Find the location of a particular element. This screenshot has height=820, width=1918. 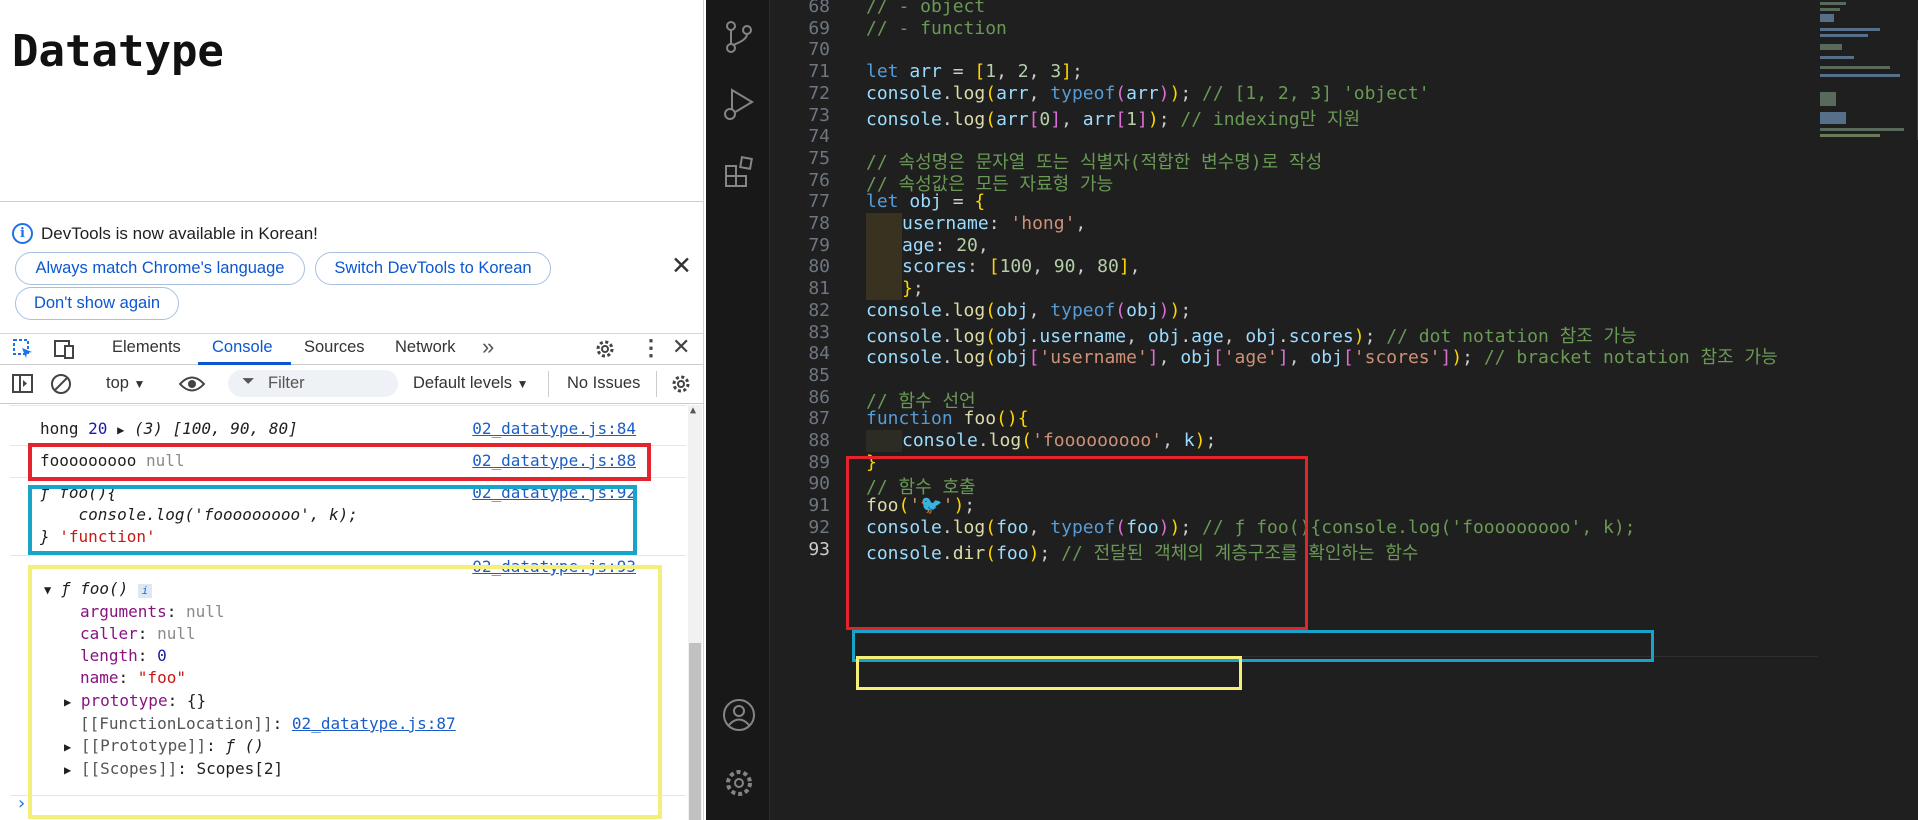

line-number: 85 is located at coordinates (819, 375).